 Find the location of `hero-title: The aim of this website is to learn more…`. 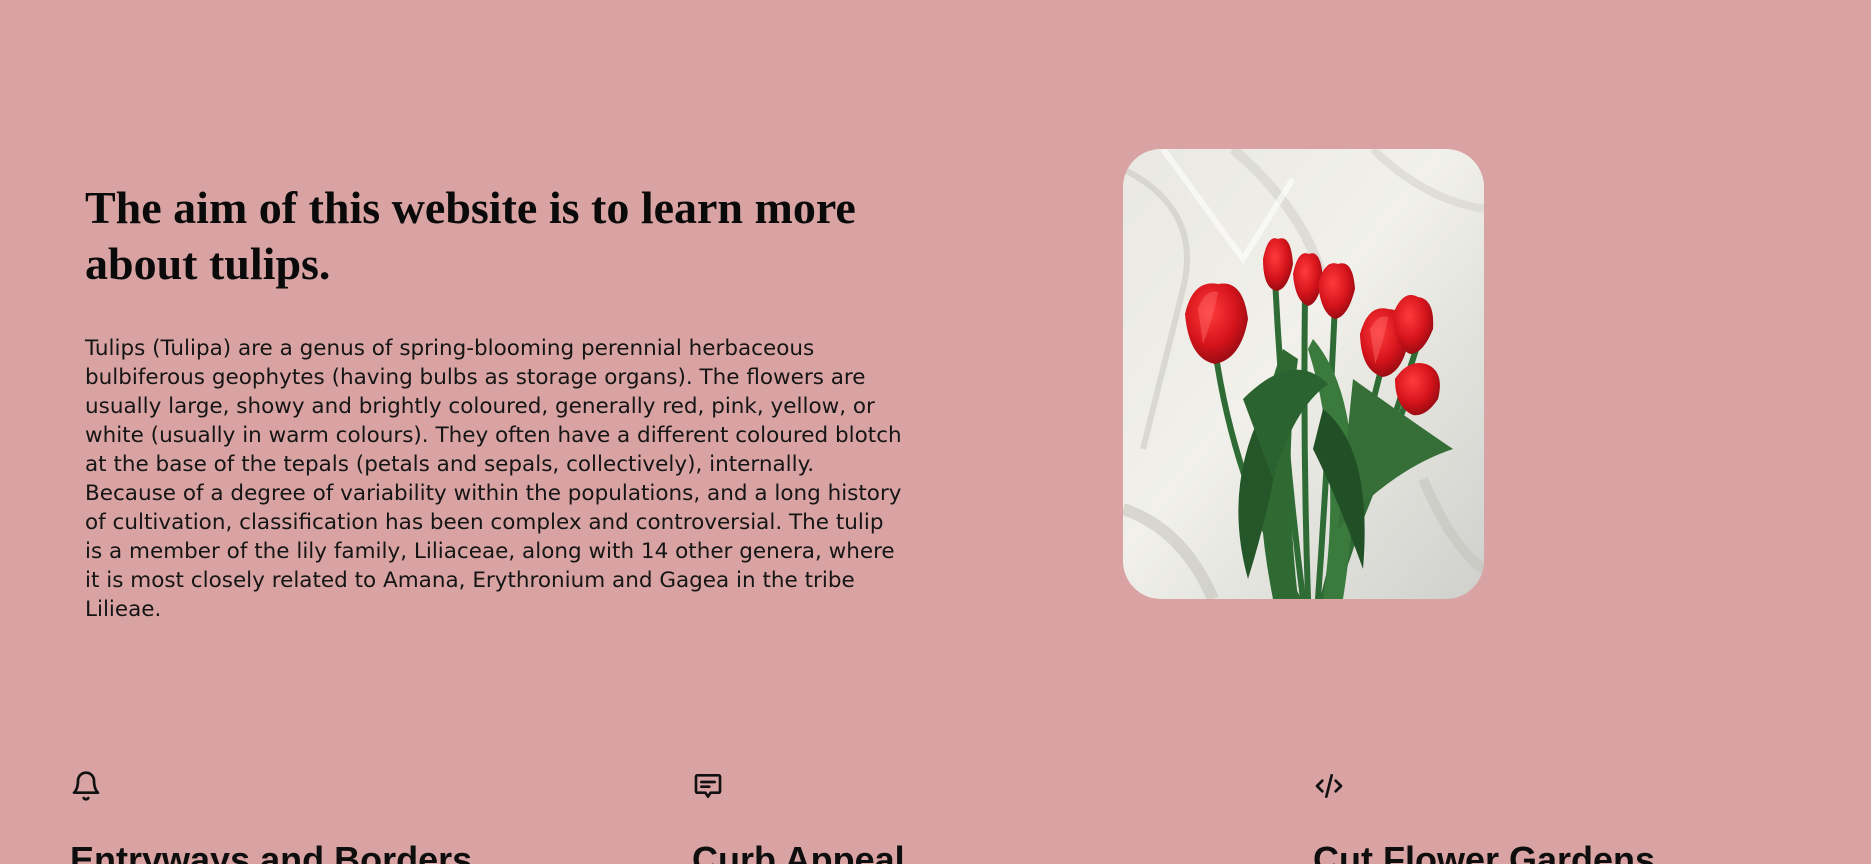

hero-title: The aim of this website is to learn more… is located at coordinates (470, 235).